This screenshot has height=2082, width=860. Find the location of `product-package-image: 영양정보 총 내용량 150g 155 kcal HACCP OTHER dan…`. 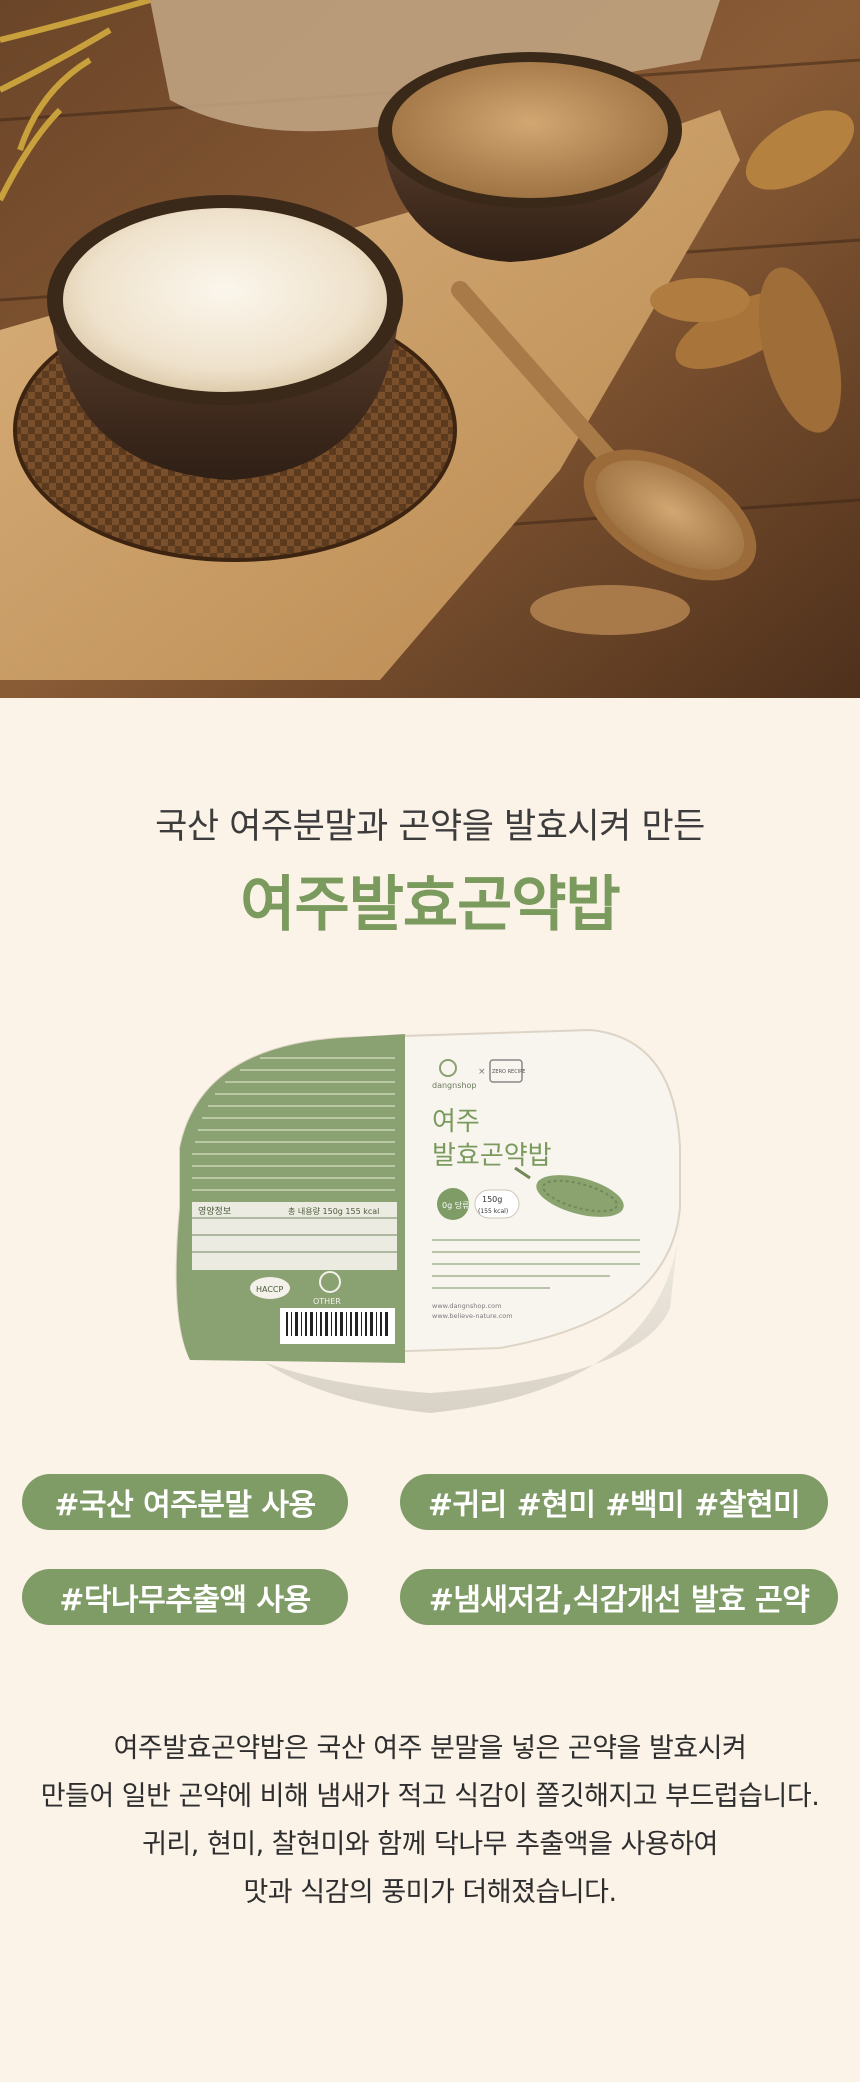

product-package-image: 영양정보 총 내용량 150g 155 kcal HACCP OTHER dan… is located at coordinates (428, 1220).